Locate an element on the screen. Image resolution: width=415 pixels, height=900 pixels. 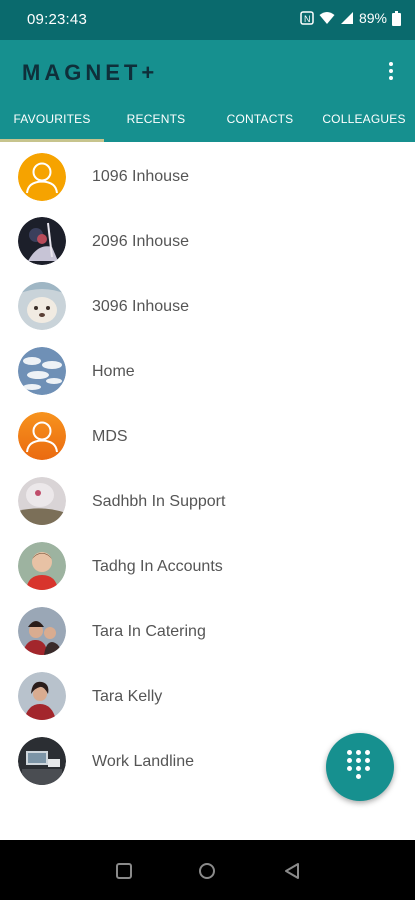
dialpad-icon is located at coordinates (360, 767).